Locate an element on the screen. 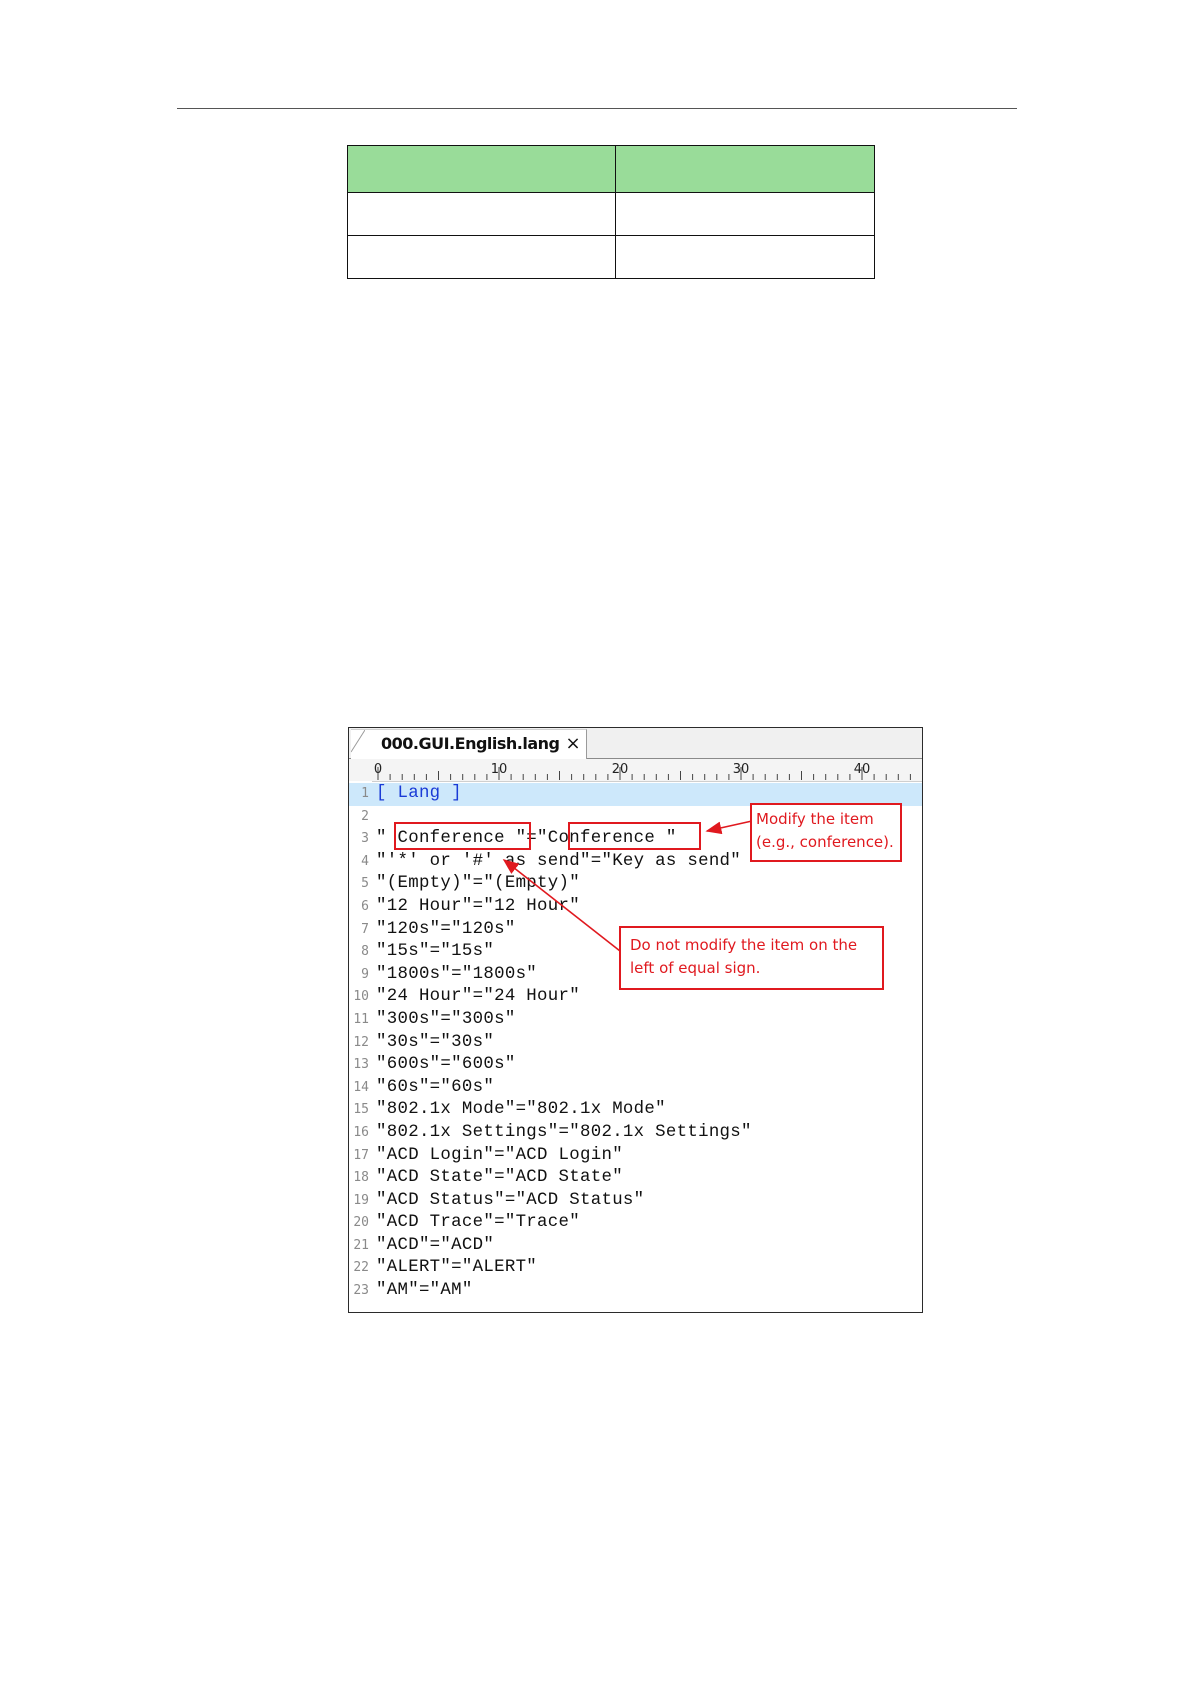  callout-modify-text: Modify the item (e.g., conference). is located at coordinates (825, 830).